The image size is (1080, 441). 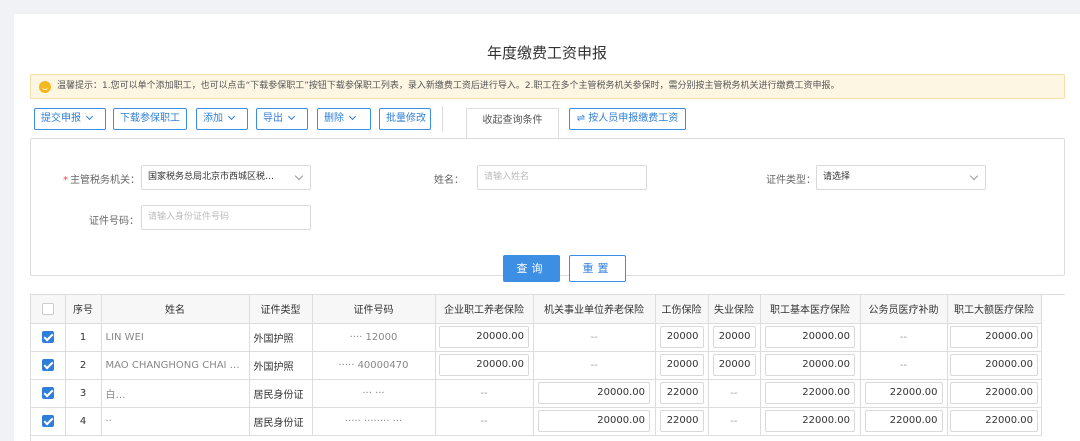 What do you see at coordinates (594, 309) in the screenshot?
I see `column-header: 机关事业单位养老保险` at bounding box center [594, 309].